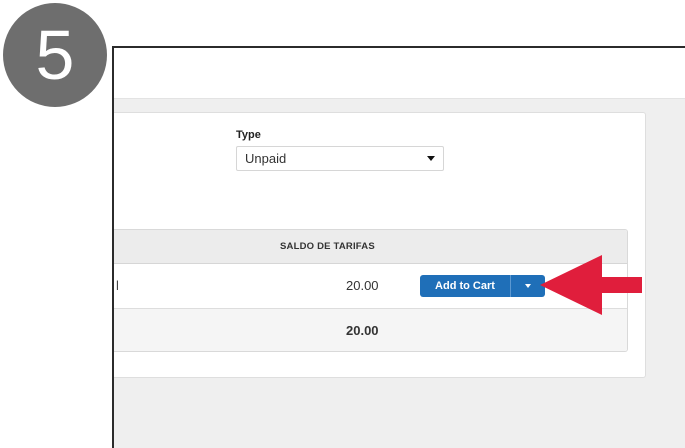 The height and width of the screenshot is (448, 685). I want to click on column-header-saldo: SALDO DE TARIFAS, so click(327, 246).